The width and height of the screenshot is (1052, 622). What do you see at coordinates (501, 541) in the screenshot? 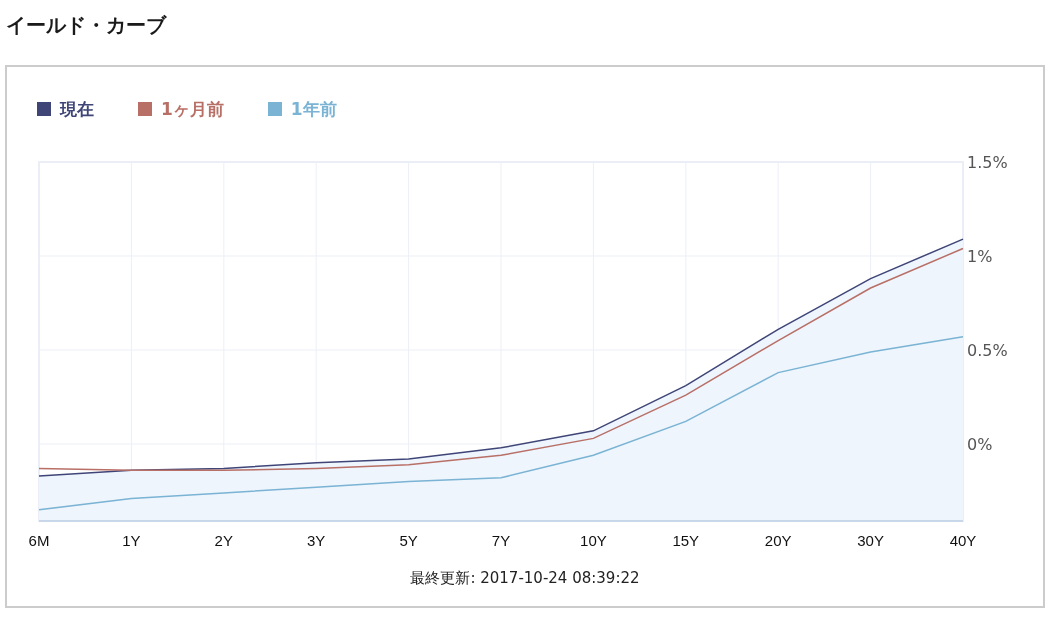
I see `x-tick-label: 7Y` at bounding box center [501, 541].